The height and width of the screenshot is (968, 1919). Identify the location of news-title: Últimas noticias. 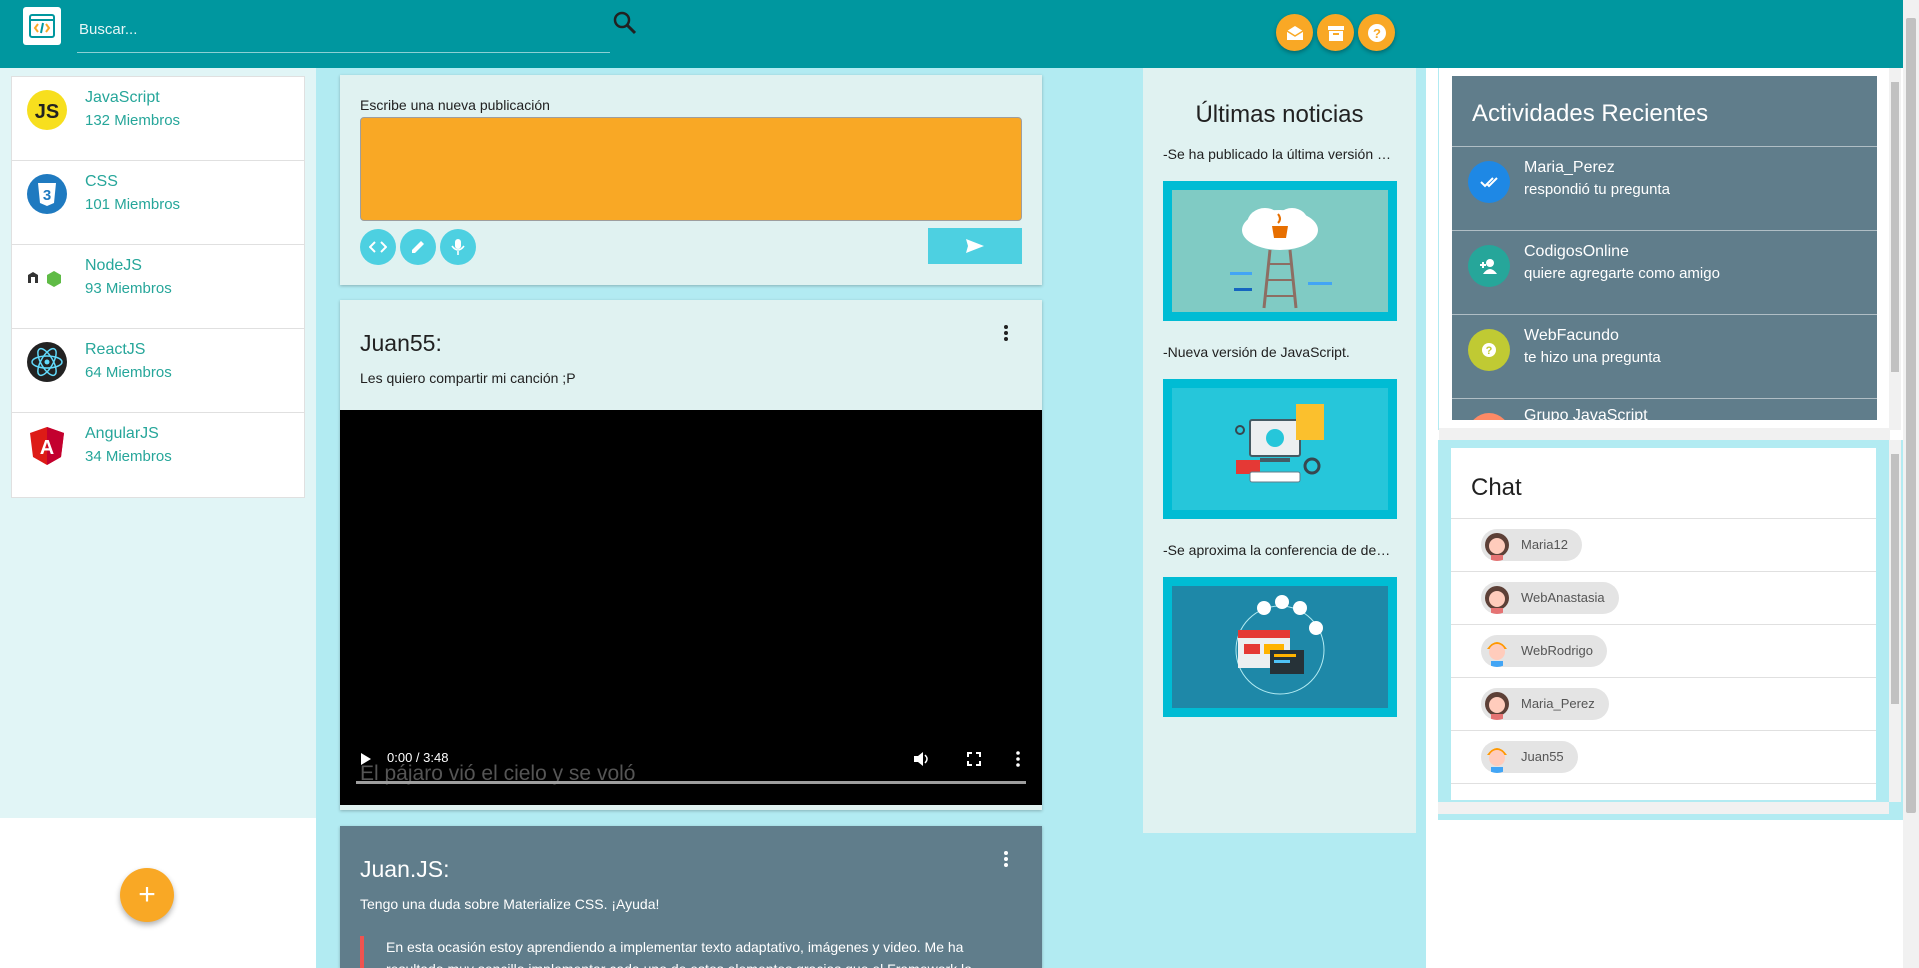
(1279, 114).